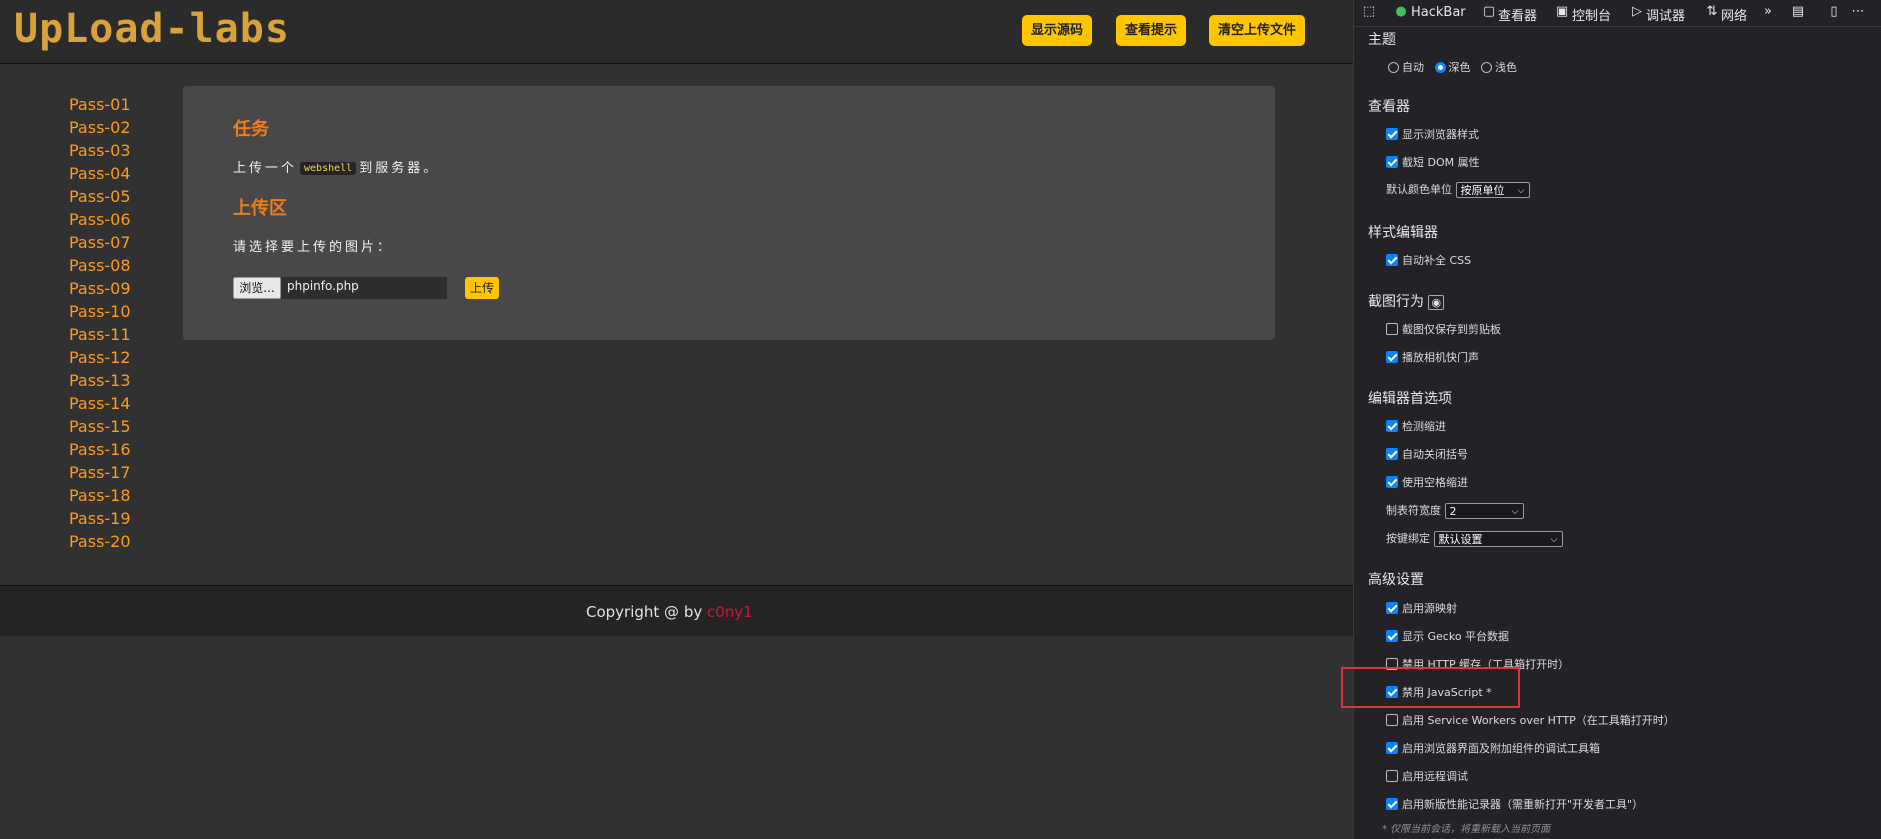  What do you see at coordinates (1562, 11) in the screenshot?
I see `console-icon: ▣` at bounding box center [1562, 11].